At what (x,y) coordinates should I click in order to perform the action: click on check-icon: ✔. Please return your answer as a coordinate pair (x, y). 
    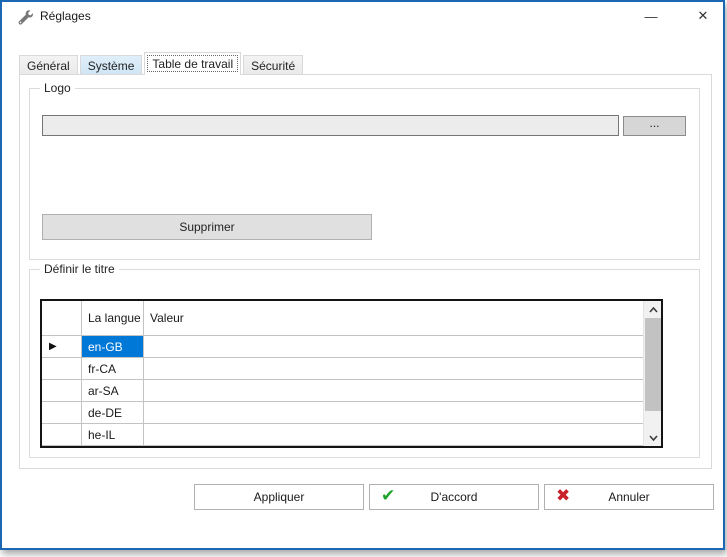
    Looking at the image, I should click on (388, 495).